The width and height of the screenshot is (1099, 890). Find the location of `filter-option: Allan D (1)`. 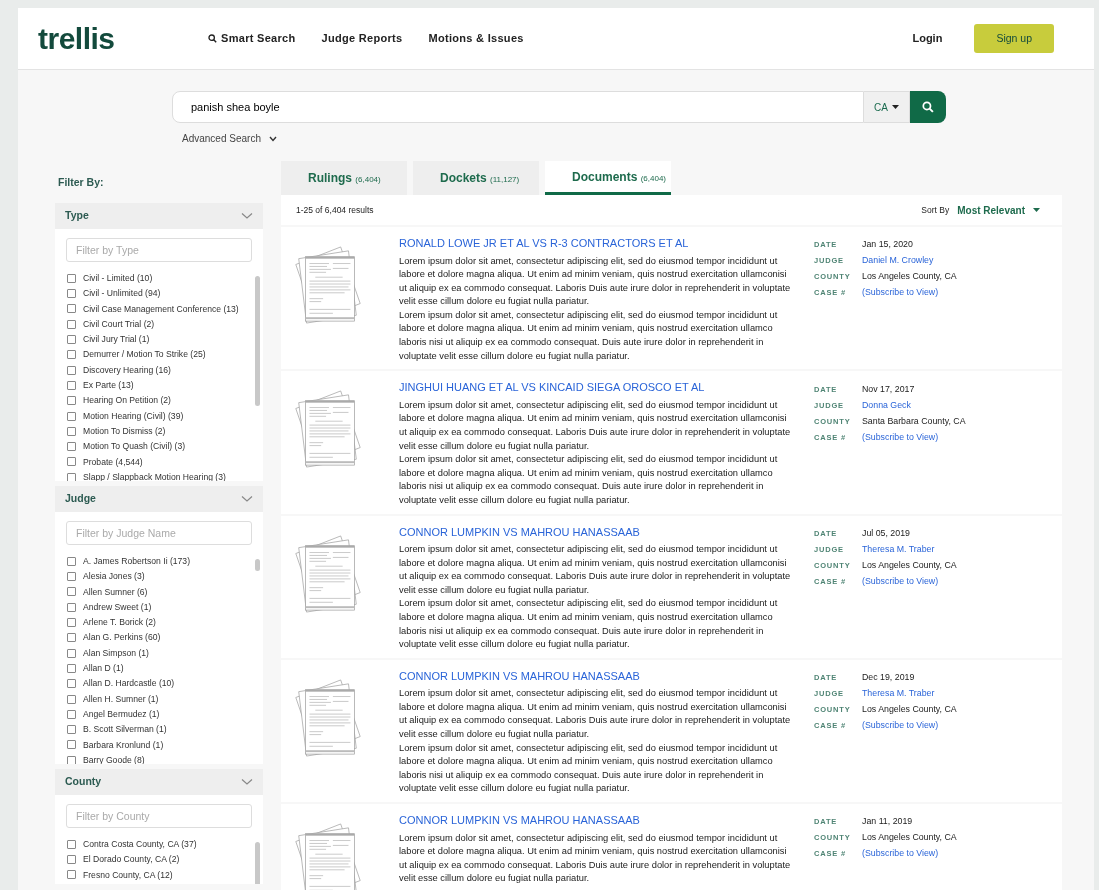

filter-option: Allan D (1) is located at coordinates (165, 668).